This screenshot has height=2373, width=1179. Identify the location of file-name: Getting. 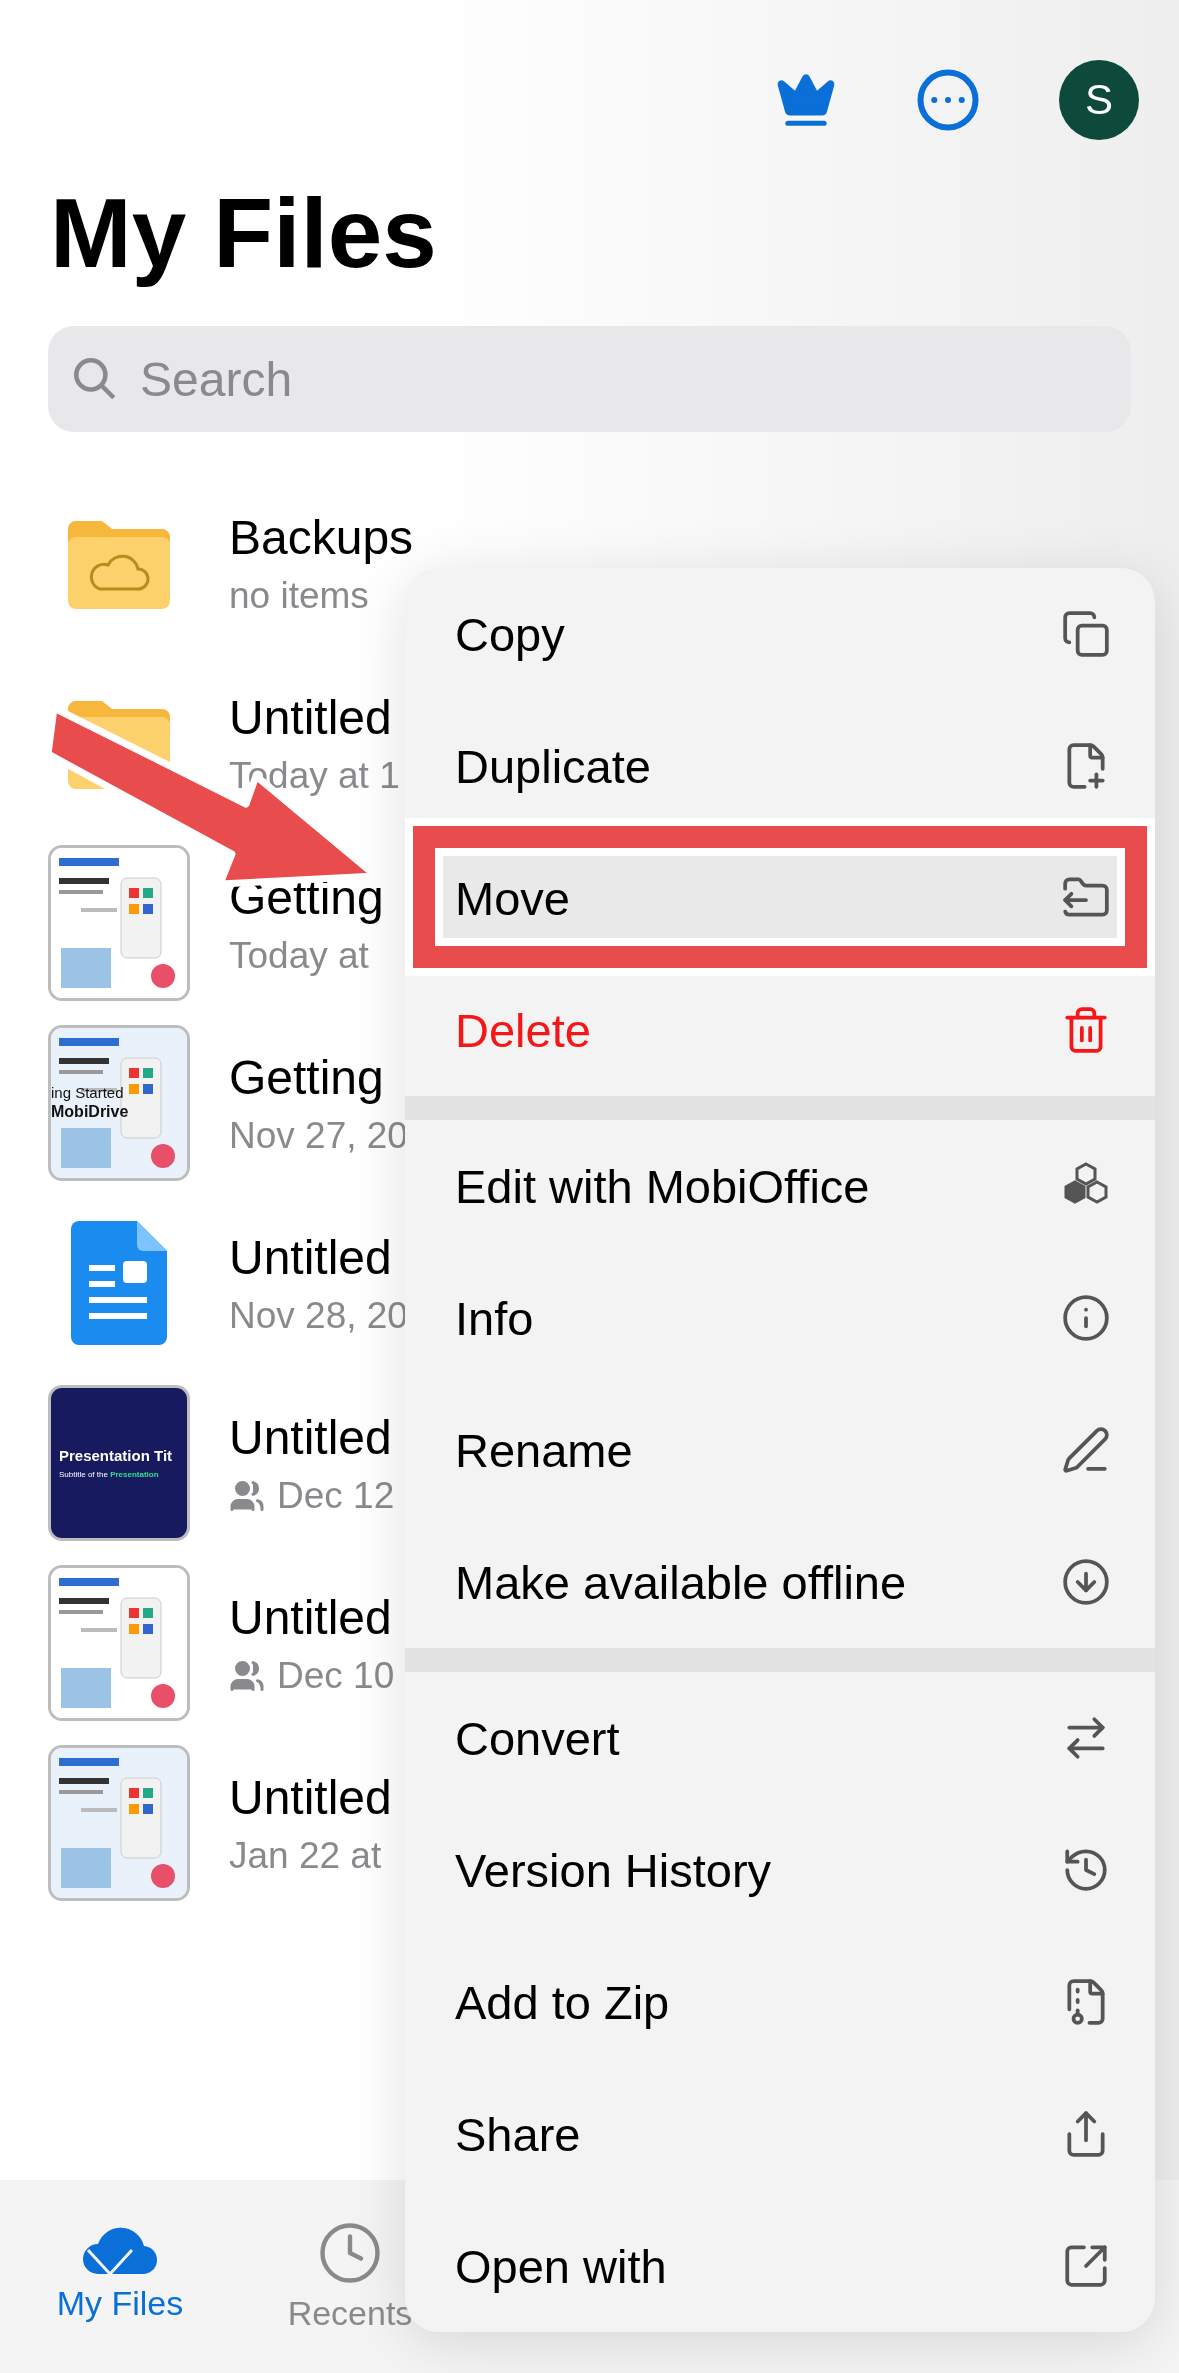
(307, 1077).